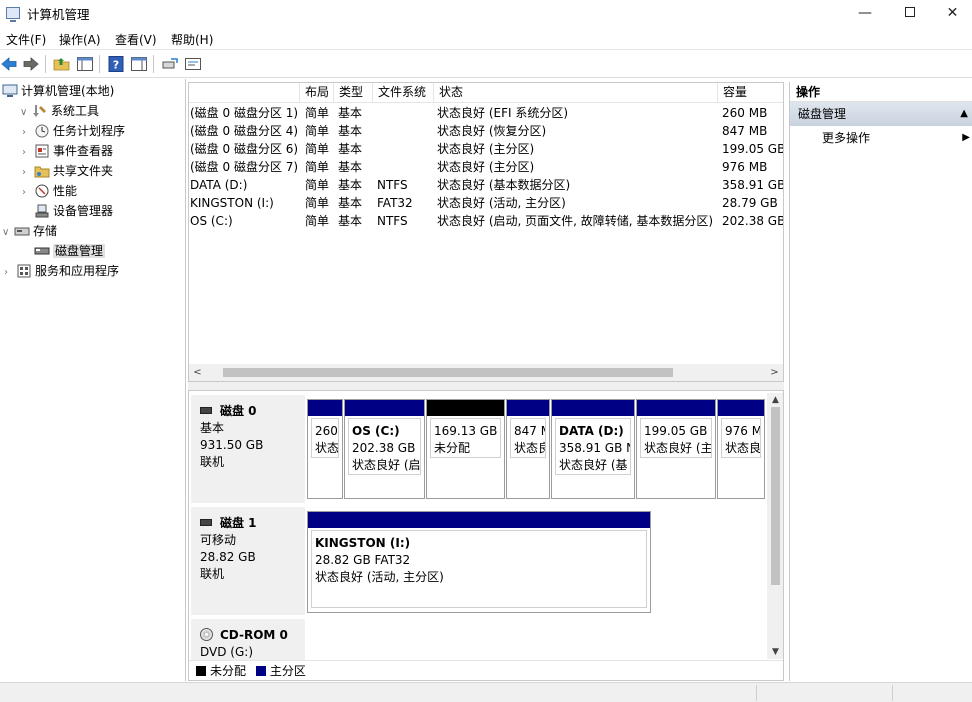 This screenshot has width=972, height=702. I want to click on tree-item-device-manager: 设备管理器, so click(73, 211).